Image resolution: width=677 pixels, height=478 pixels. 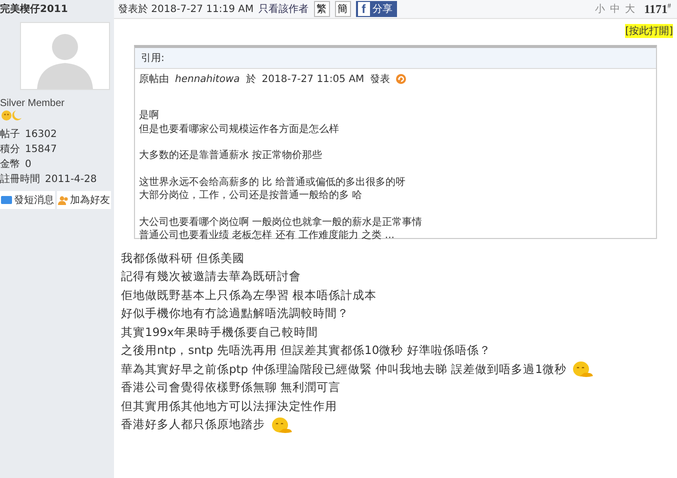 What do you see at coordinates (63, 200) in the screenshot?
I see `people-icon` at bounding box center [63, 200].